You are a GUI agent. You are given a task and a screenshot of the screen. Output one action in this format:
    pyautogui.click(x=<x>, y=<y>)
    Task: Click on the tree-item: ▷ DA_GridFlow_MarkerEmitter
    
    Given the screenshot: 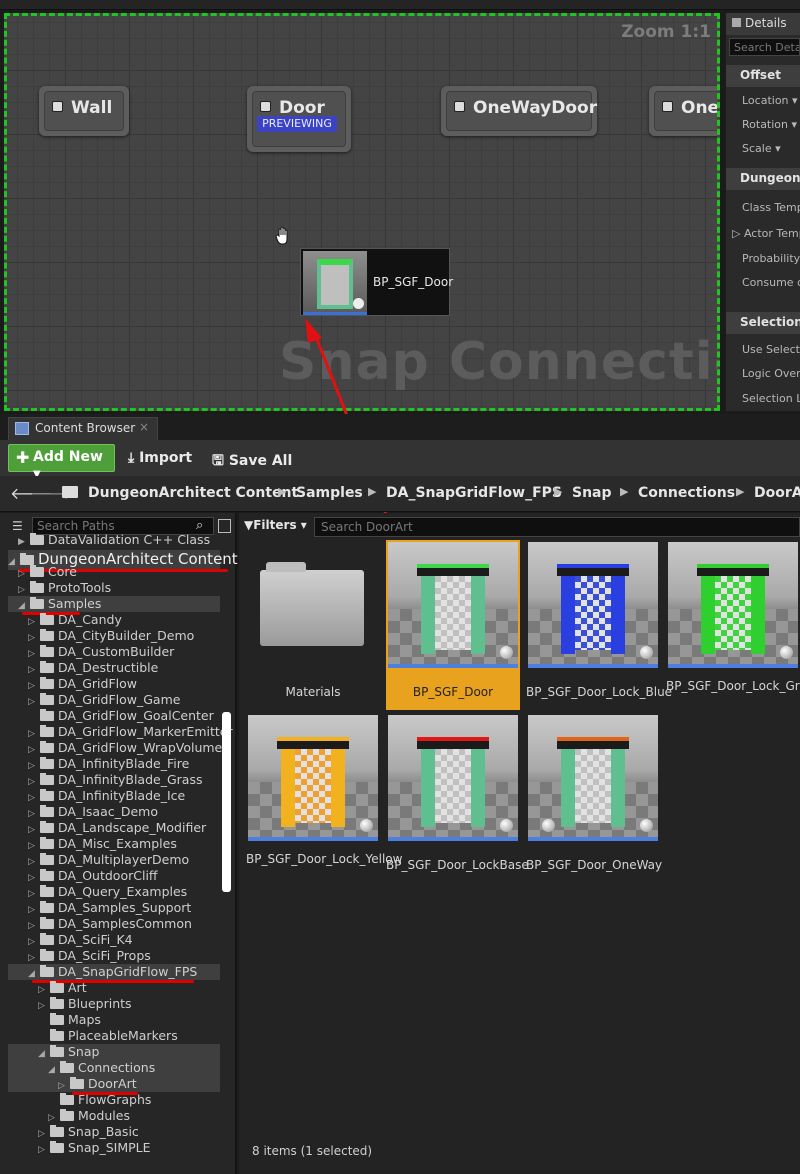 What is the action you would take?
    pyautogui.click(x=120, y=732)
    